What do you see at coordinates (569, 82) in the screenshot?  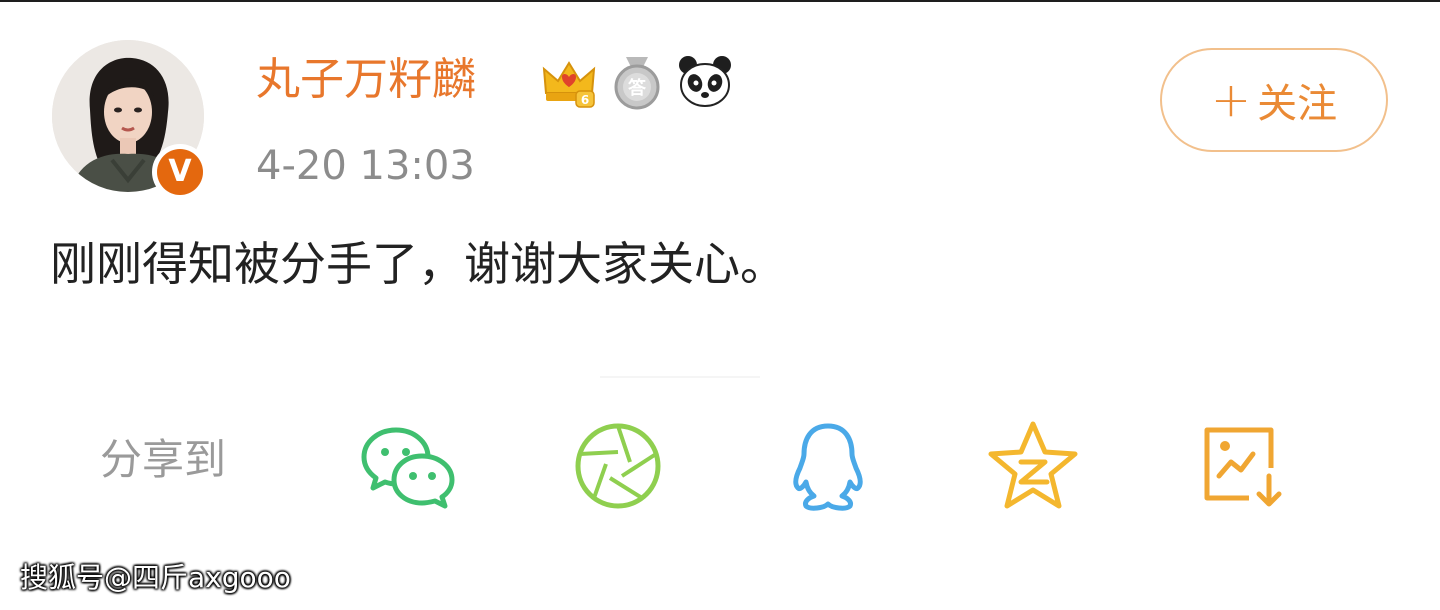 I see `crown-level-icon: 6` at bounding box center [569, 82].